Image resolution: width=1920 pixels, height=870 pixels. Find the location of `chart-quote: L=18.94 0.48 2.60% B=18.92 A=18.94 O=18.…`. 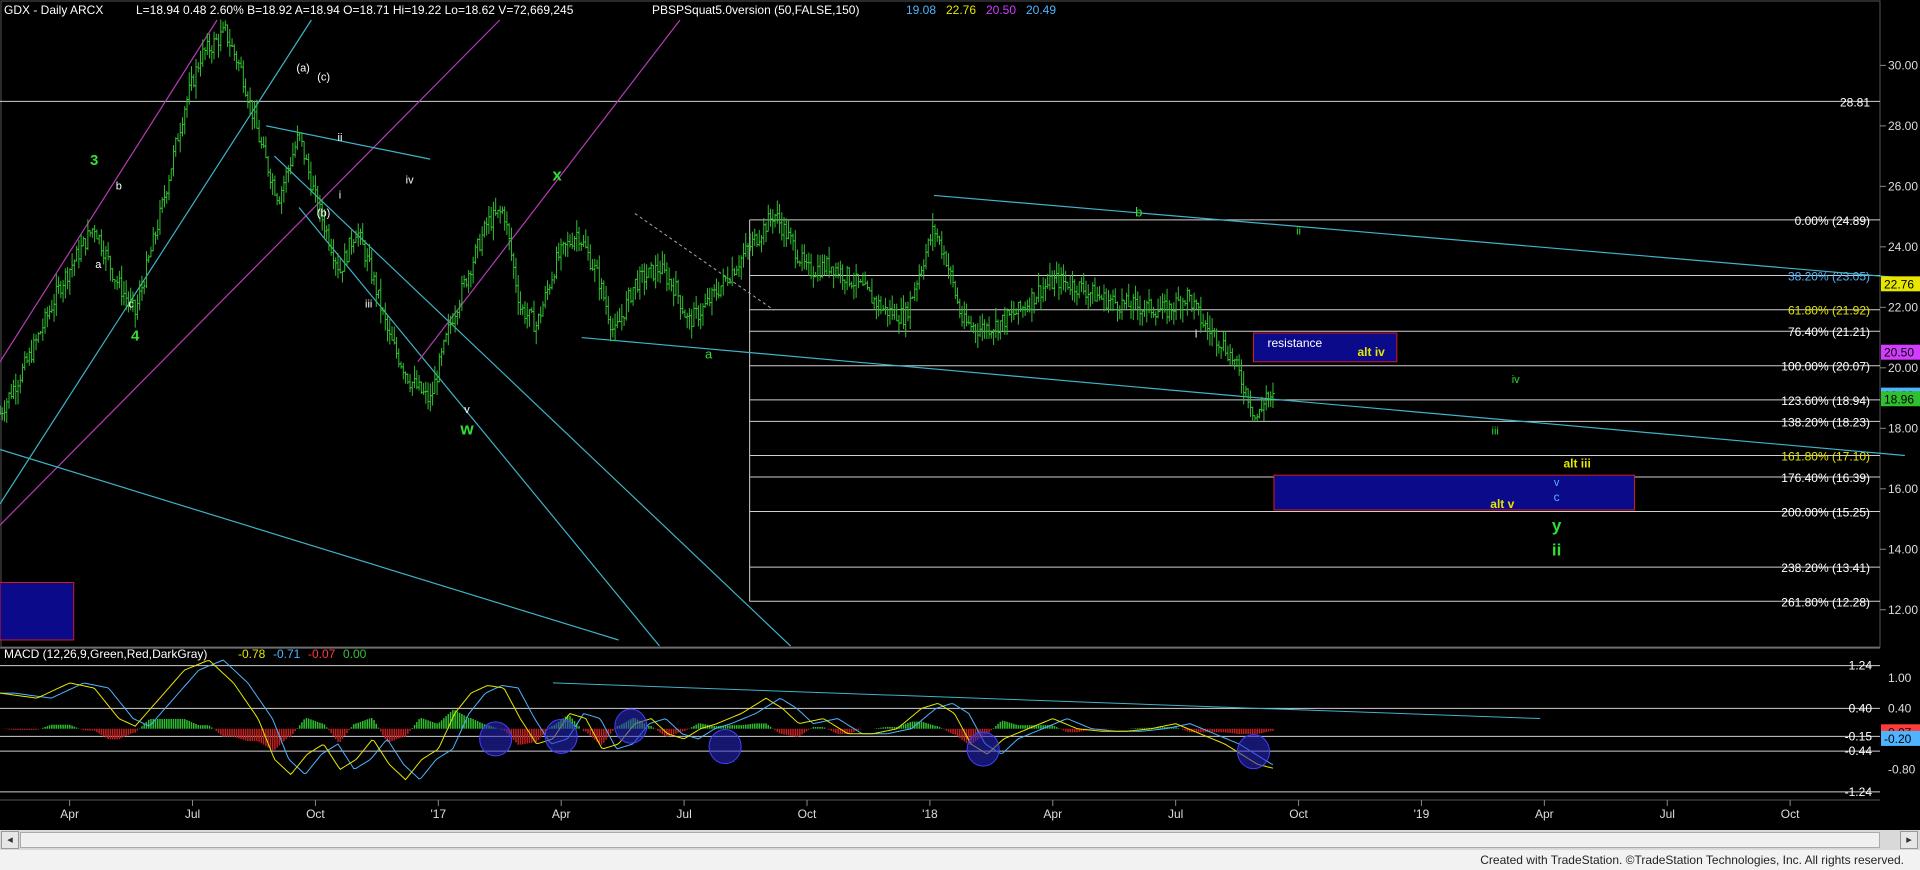

chart-quote: L=18.94 0.48 2.60% B=18.92 A=18.94 O=18.… is located at coordinates (355, 10).